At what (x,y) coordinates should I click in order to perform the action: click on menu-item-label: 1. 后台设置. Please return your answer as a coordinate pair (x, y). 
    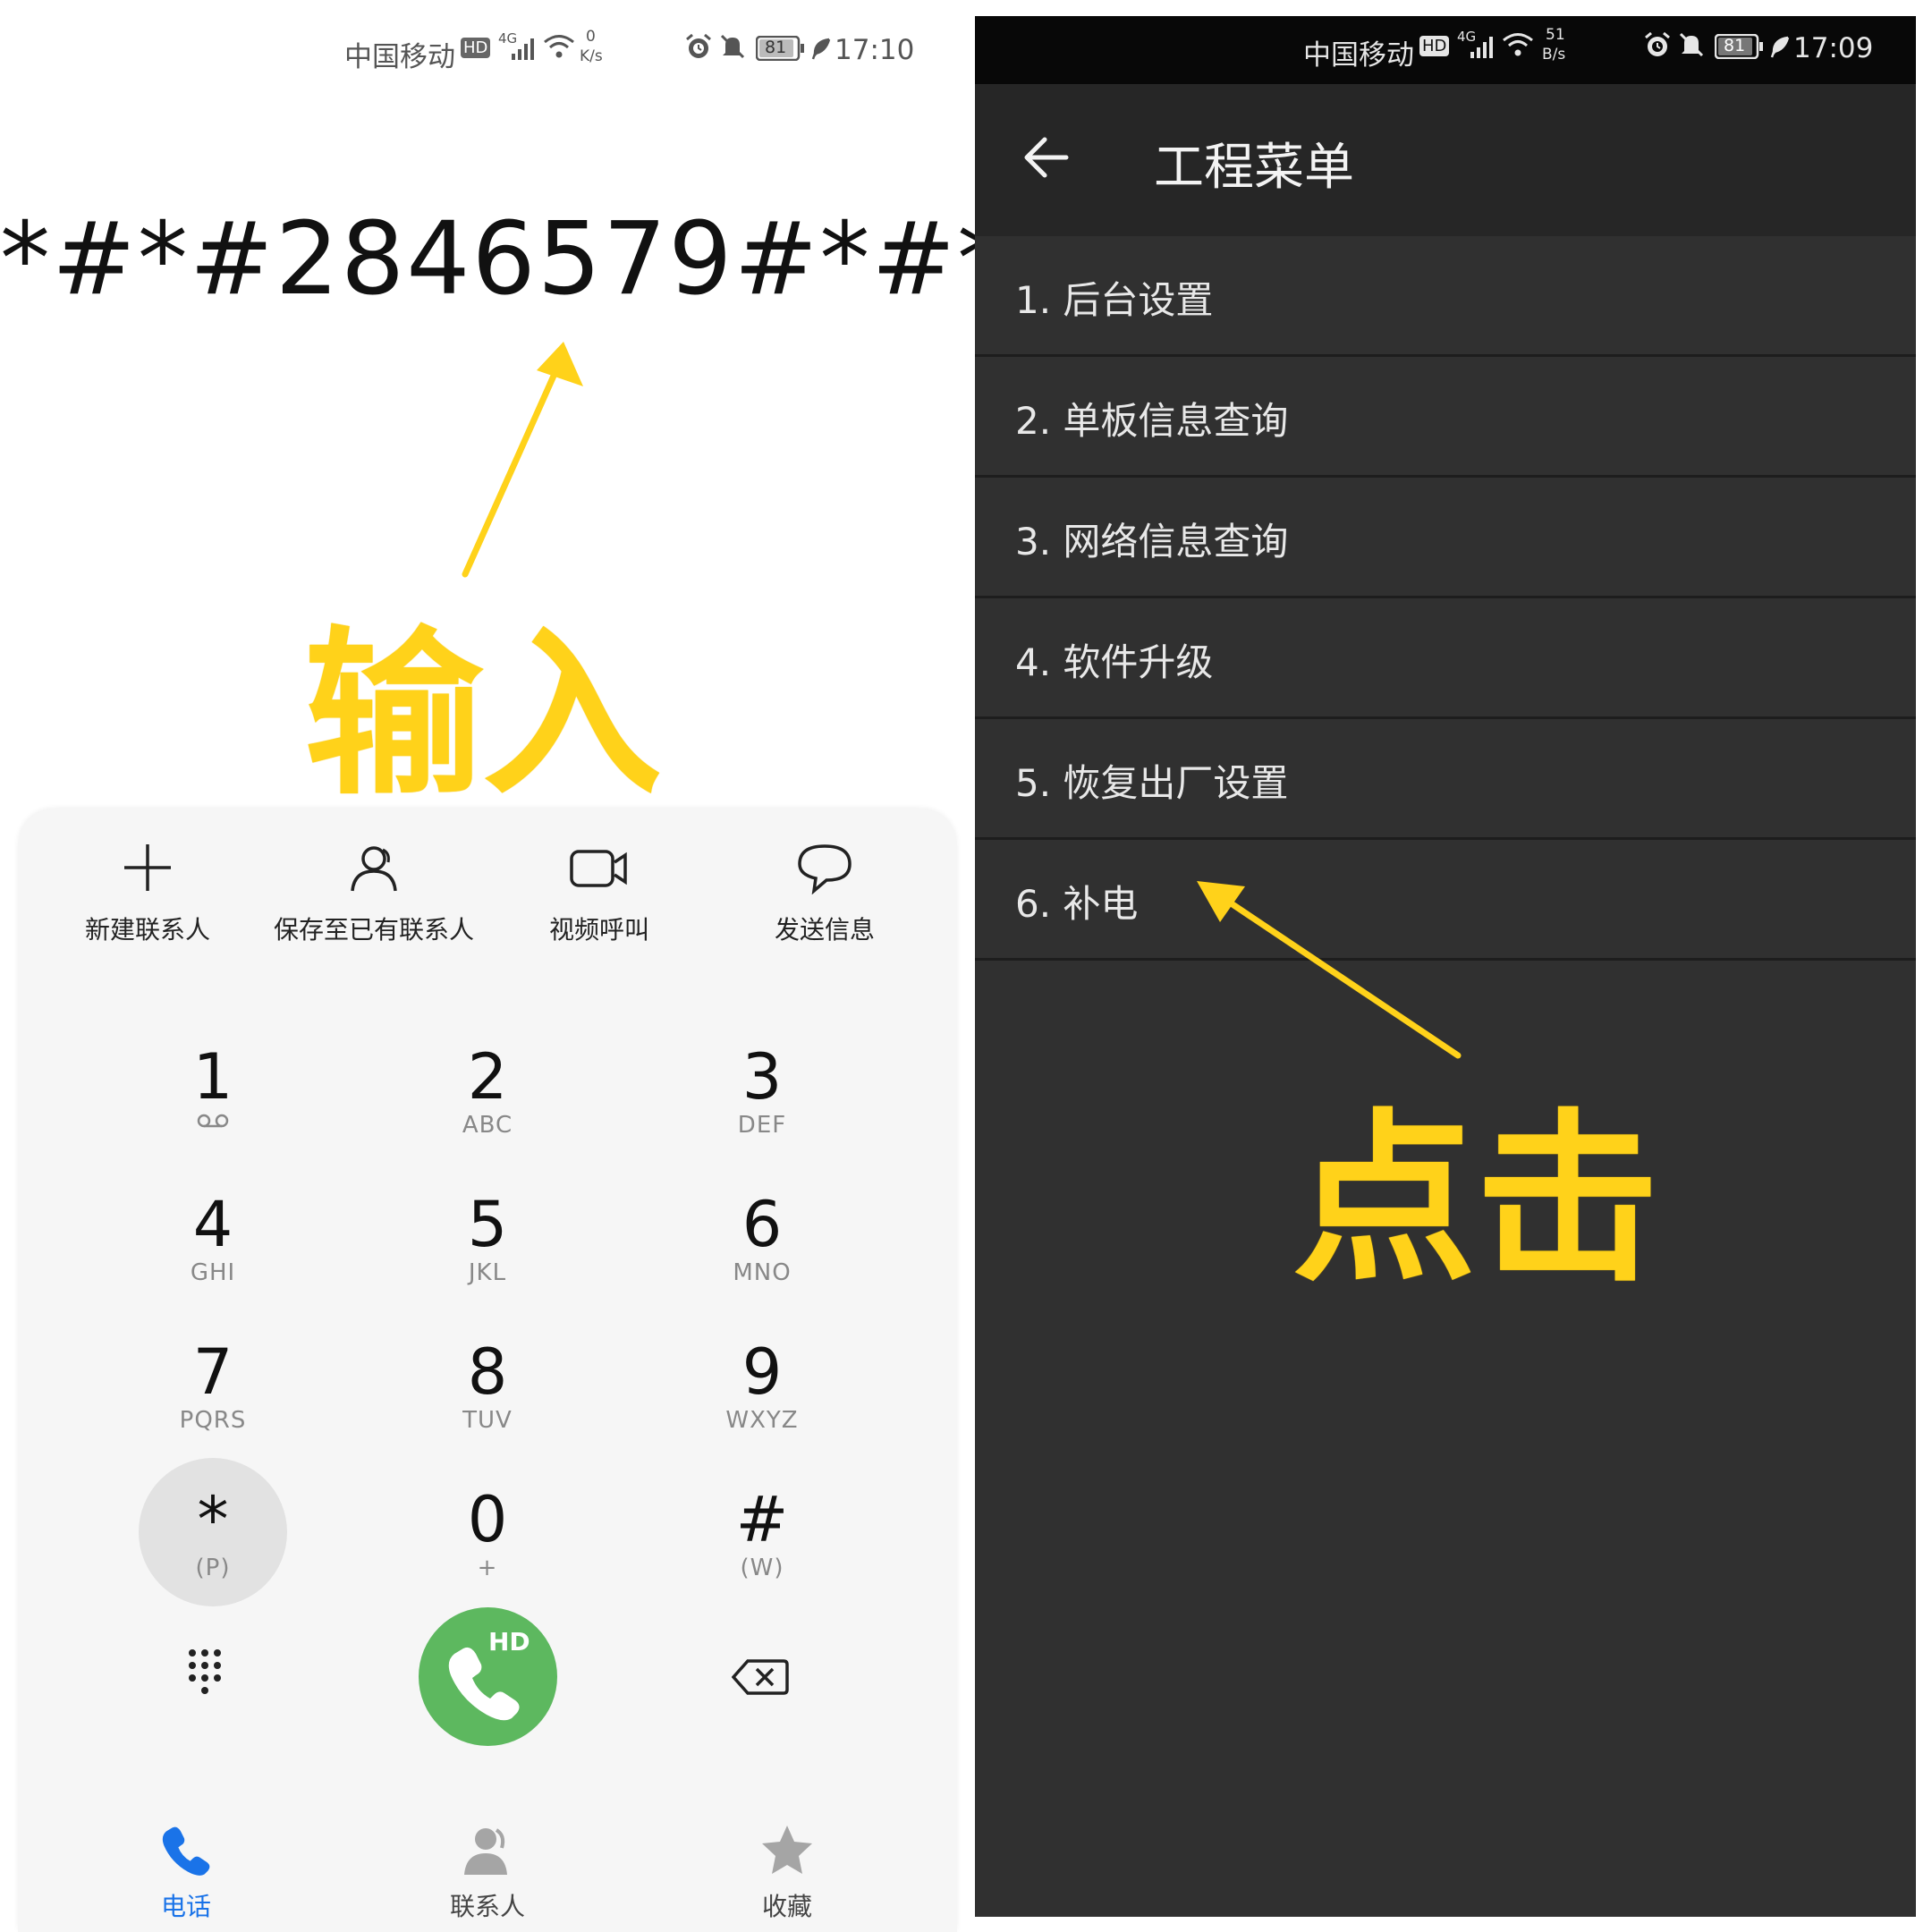
    Looking at the image, I should click on (1114, 300).